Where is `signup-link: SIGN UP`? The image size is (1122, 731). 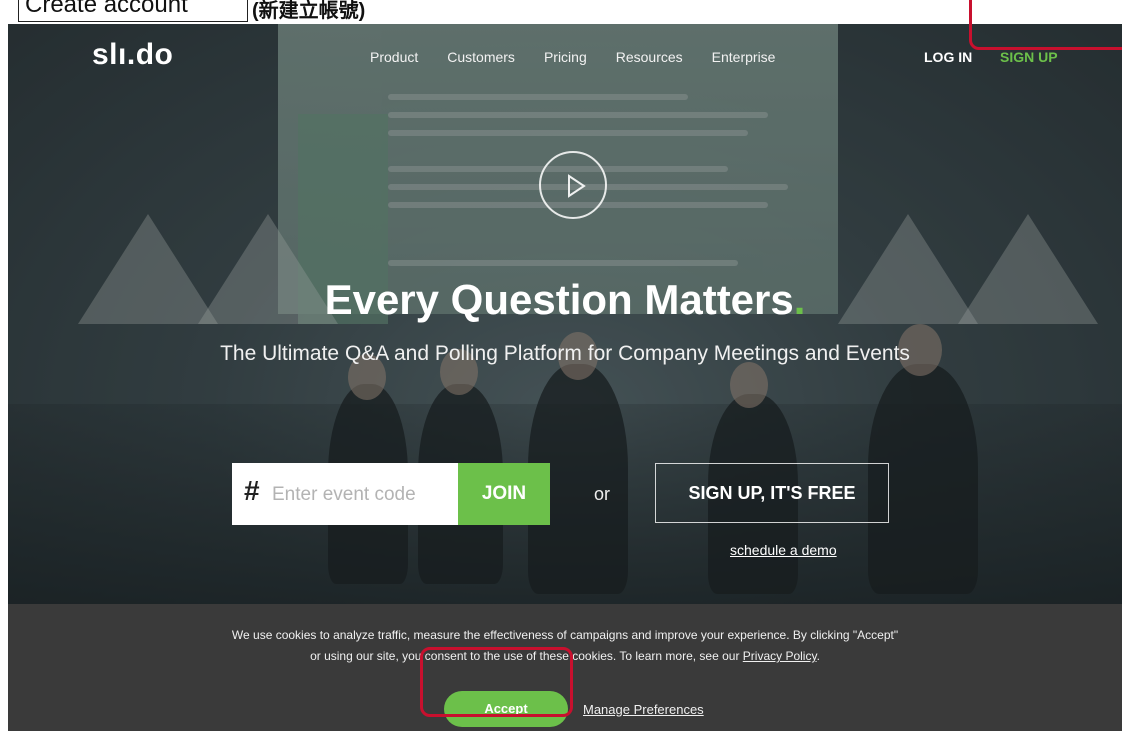 signup-link: SIGN UP is located at coordinates (1029, 57).